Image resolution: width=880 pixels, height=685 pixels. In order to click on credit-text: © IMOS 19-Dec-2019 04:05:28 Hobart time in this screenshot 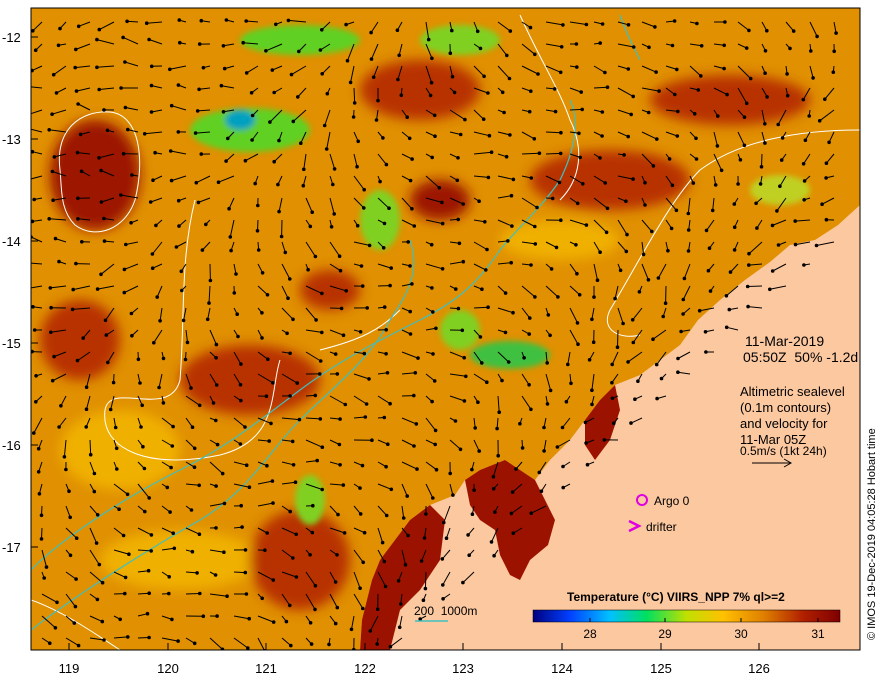, I will do `click(872, 534)`.